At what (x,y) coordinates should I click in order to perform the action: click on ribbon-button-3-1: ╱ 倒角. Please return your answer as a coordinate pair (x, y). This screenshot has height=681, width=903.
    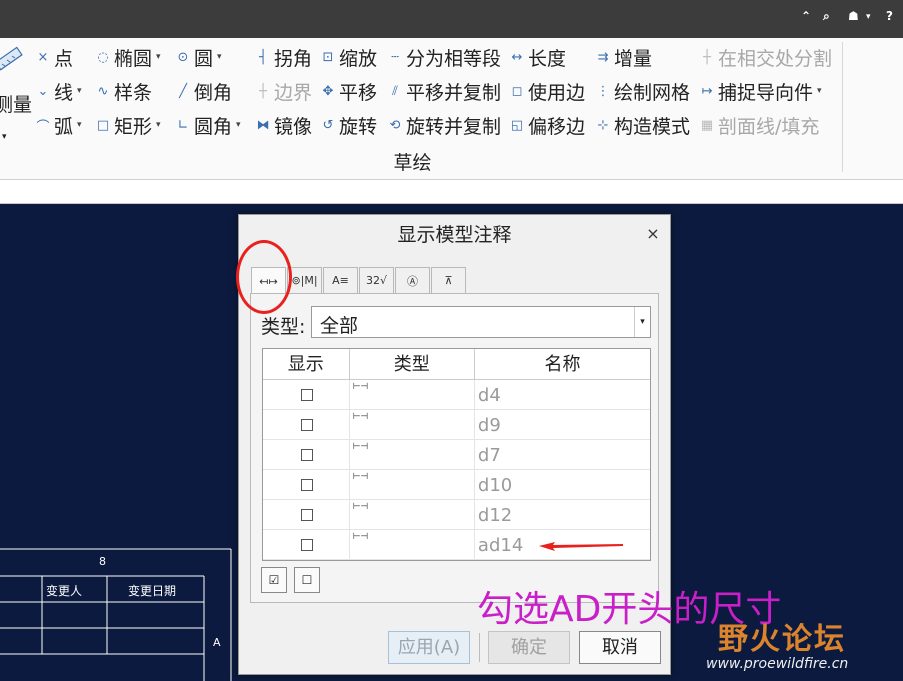
    Looking at the image, I should click on (204, 91).